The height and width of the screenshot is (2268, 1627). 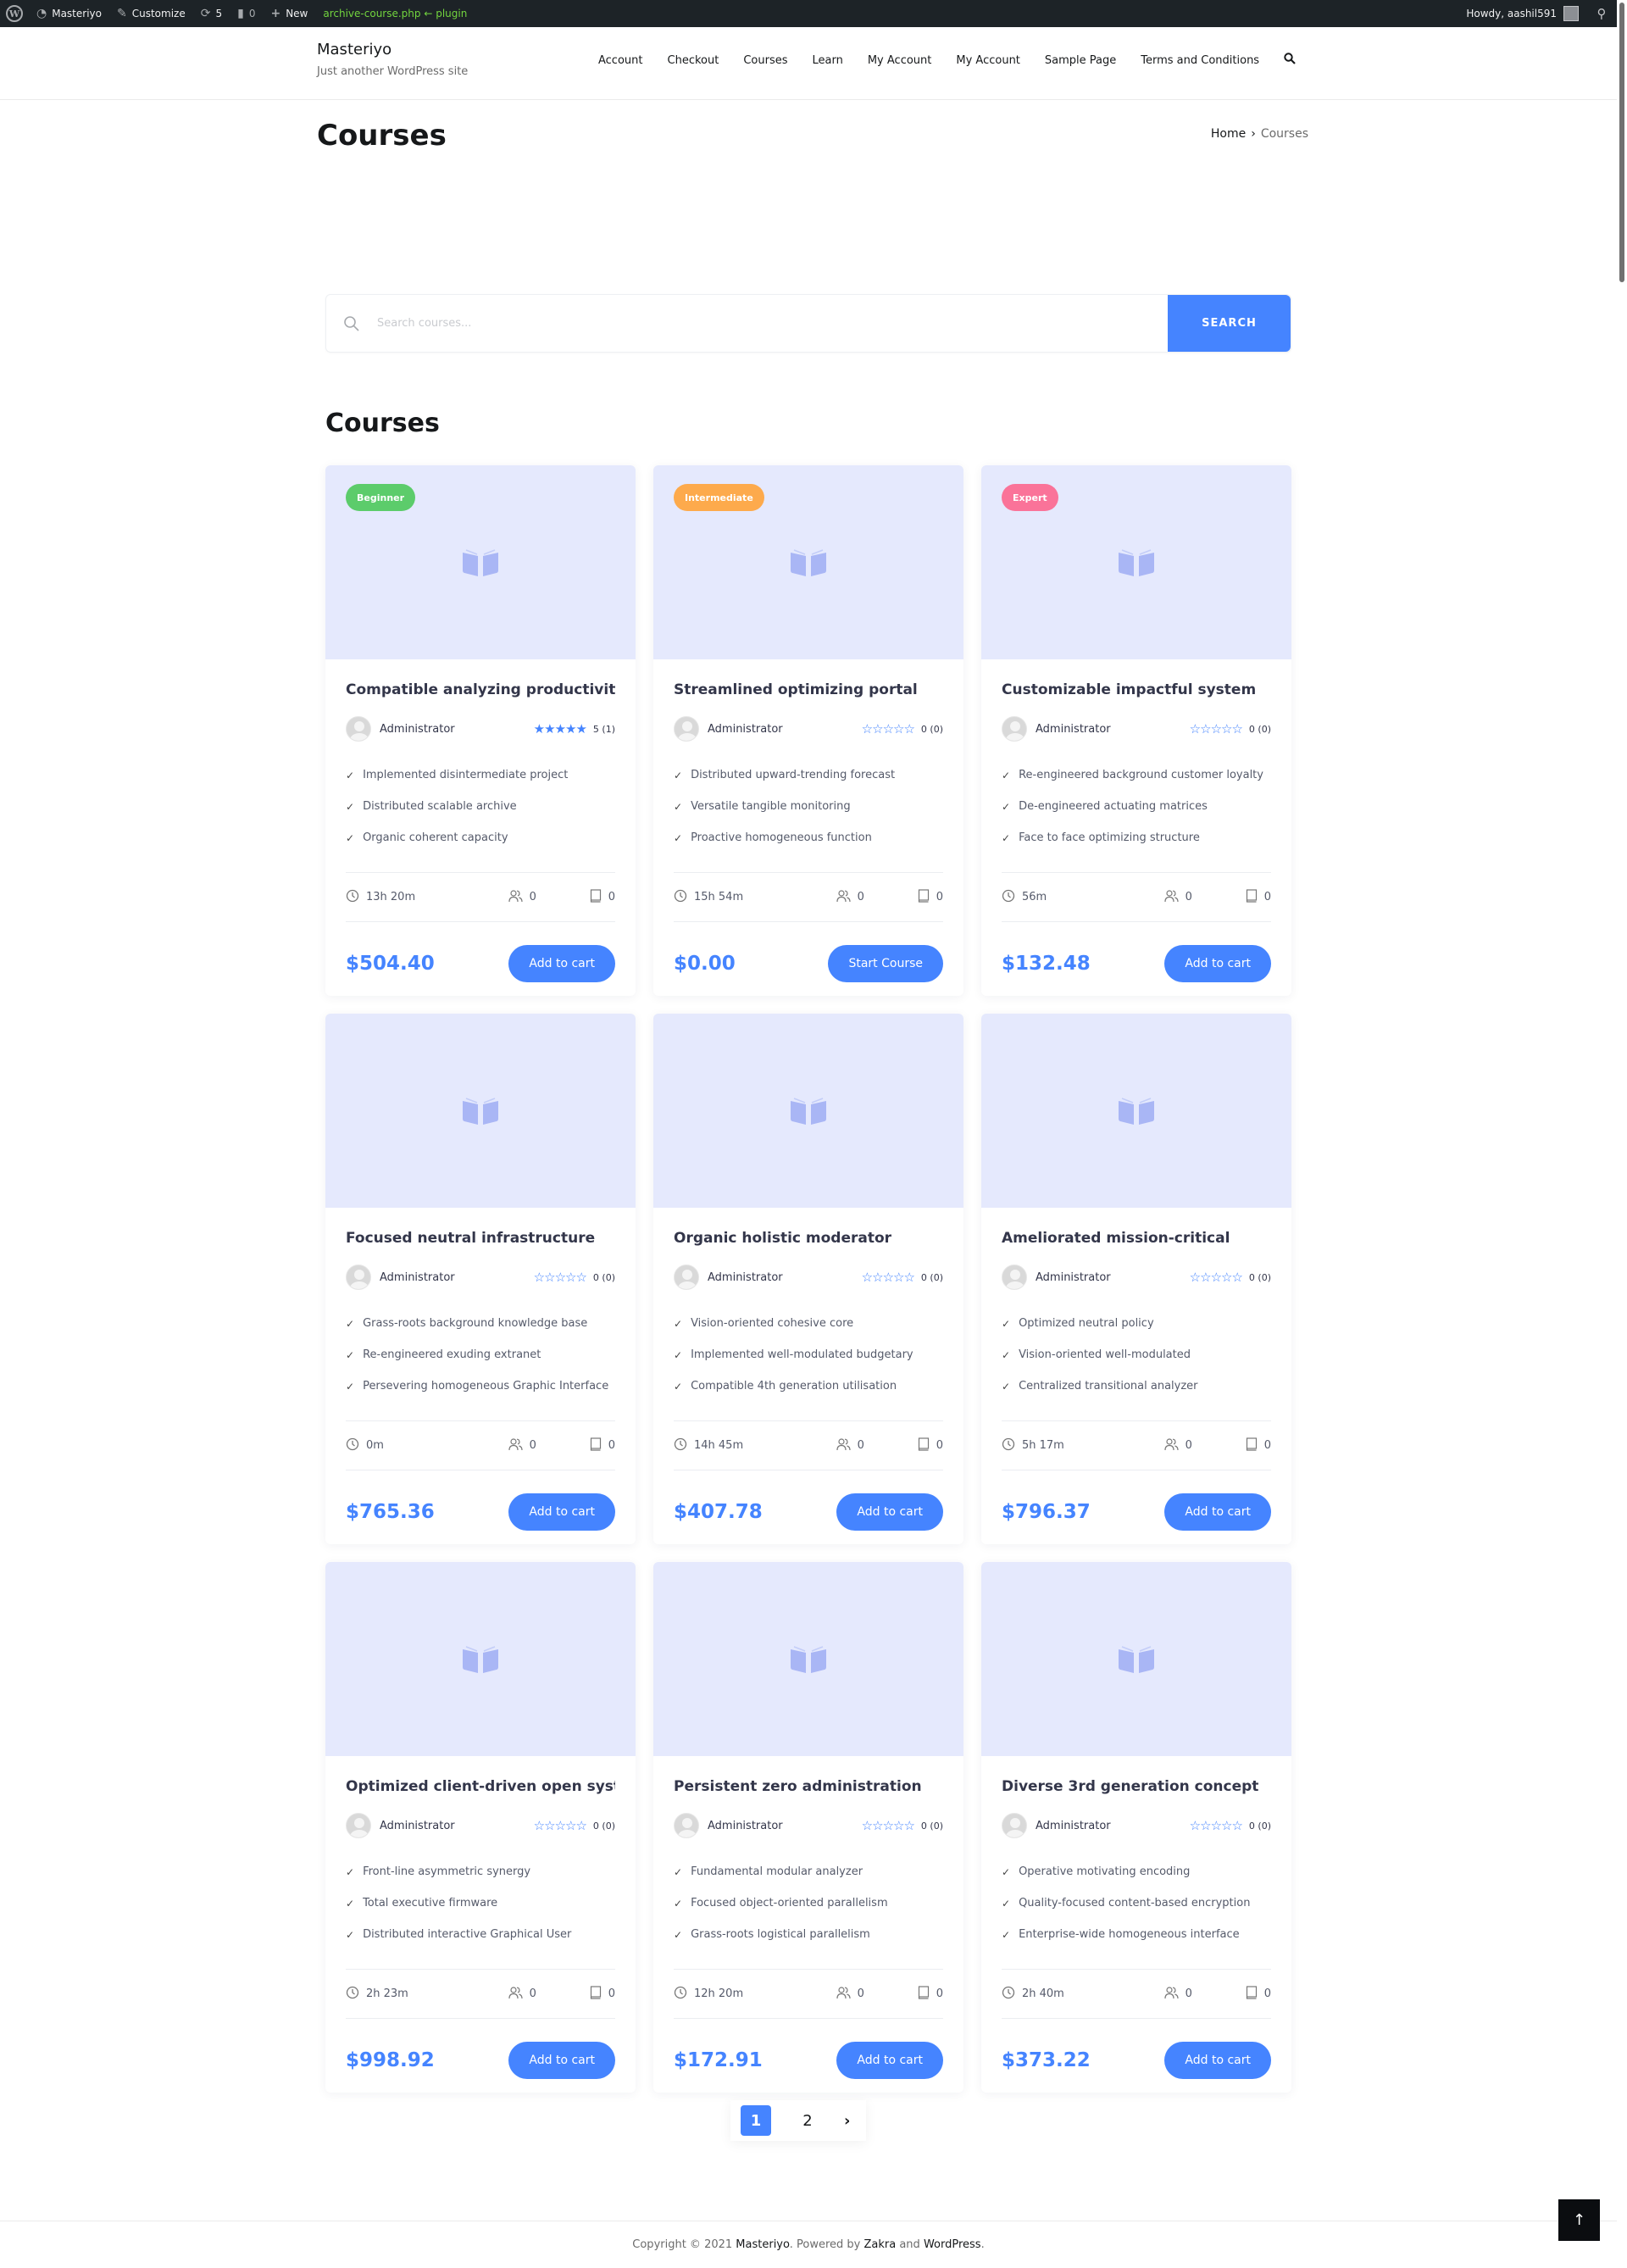 What do you see at coordinates (886, 963) in the screenshot?
I see `course-cta-button: Start Course` at bounding box center [886, 963].